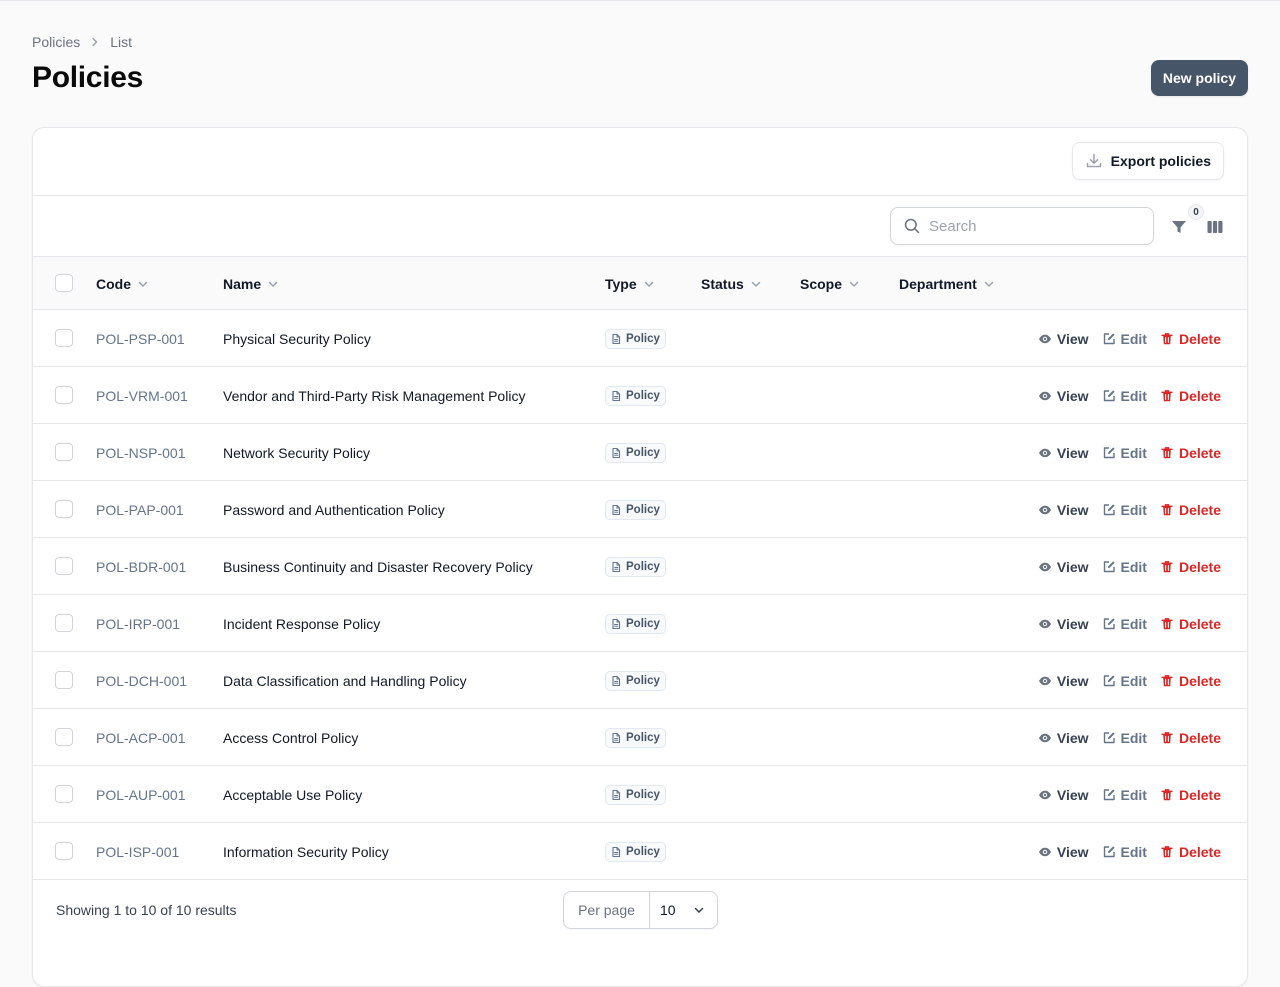 This screenshot has width=1280, height=987. What do you see at coordinates (138, 623) in the screenshot?
I see `policy-code: POL-IRP-001` at bounding box center [138, 623].